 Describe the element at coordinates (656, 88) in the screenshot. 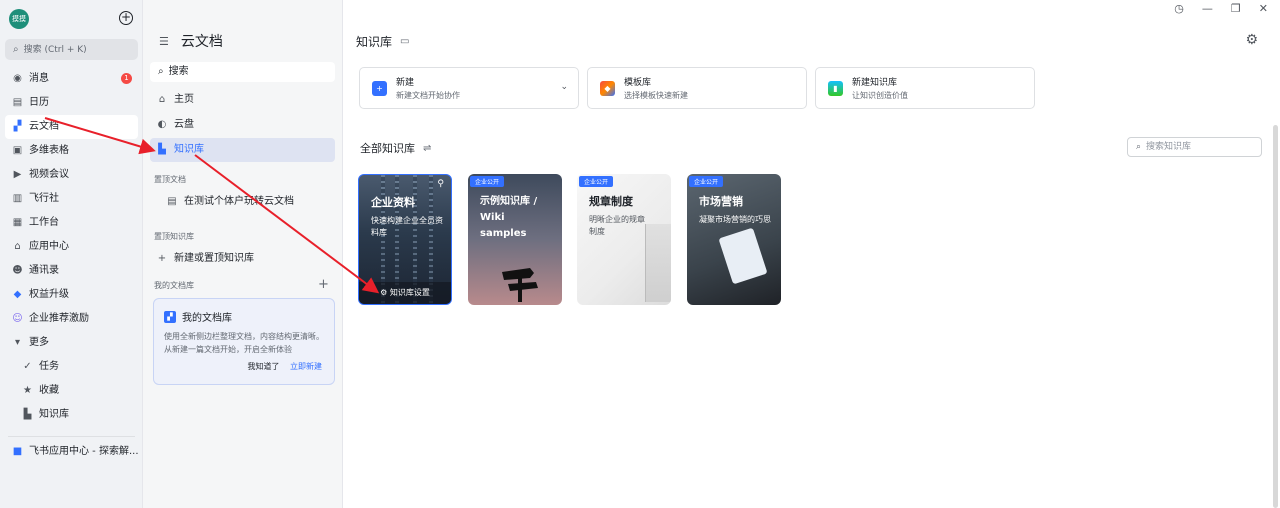

I see `quick-template-text: 模板库 选择模板快速新建` at that location.